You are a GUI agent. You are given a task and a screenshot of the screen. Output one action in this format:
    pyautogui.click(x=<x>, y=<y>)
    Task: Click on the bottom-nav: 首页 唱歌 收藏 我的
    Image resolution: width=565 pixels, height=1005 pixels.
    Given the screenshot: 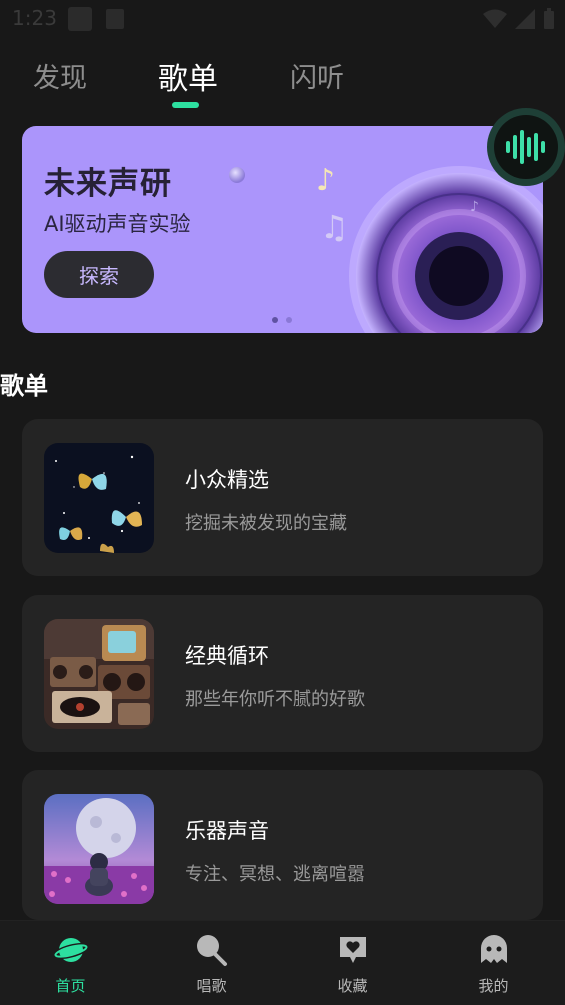 What is the action you would take?
    pyautogui.click(x=282, y=962)
    